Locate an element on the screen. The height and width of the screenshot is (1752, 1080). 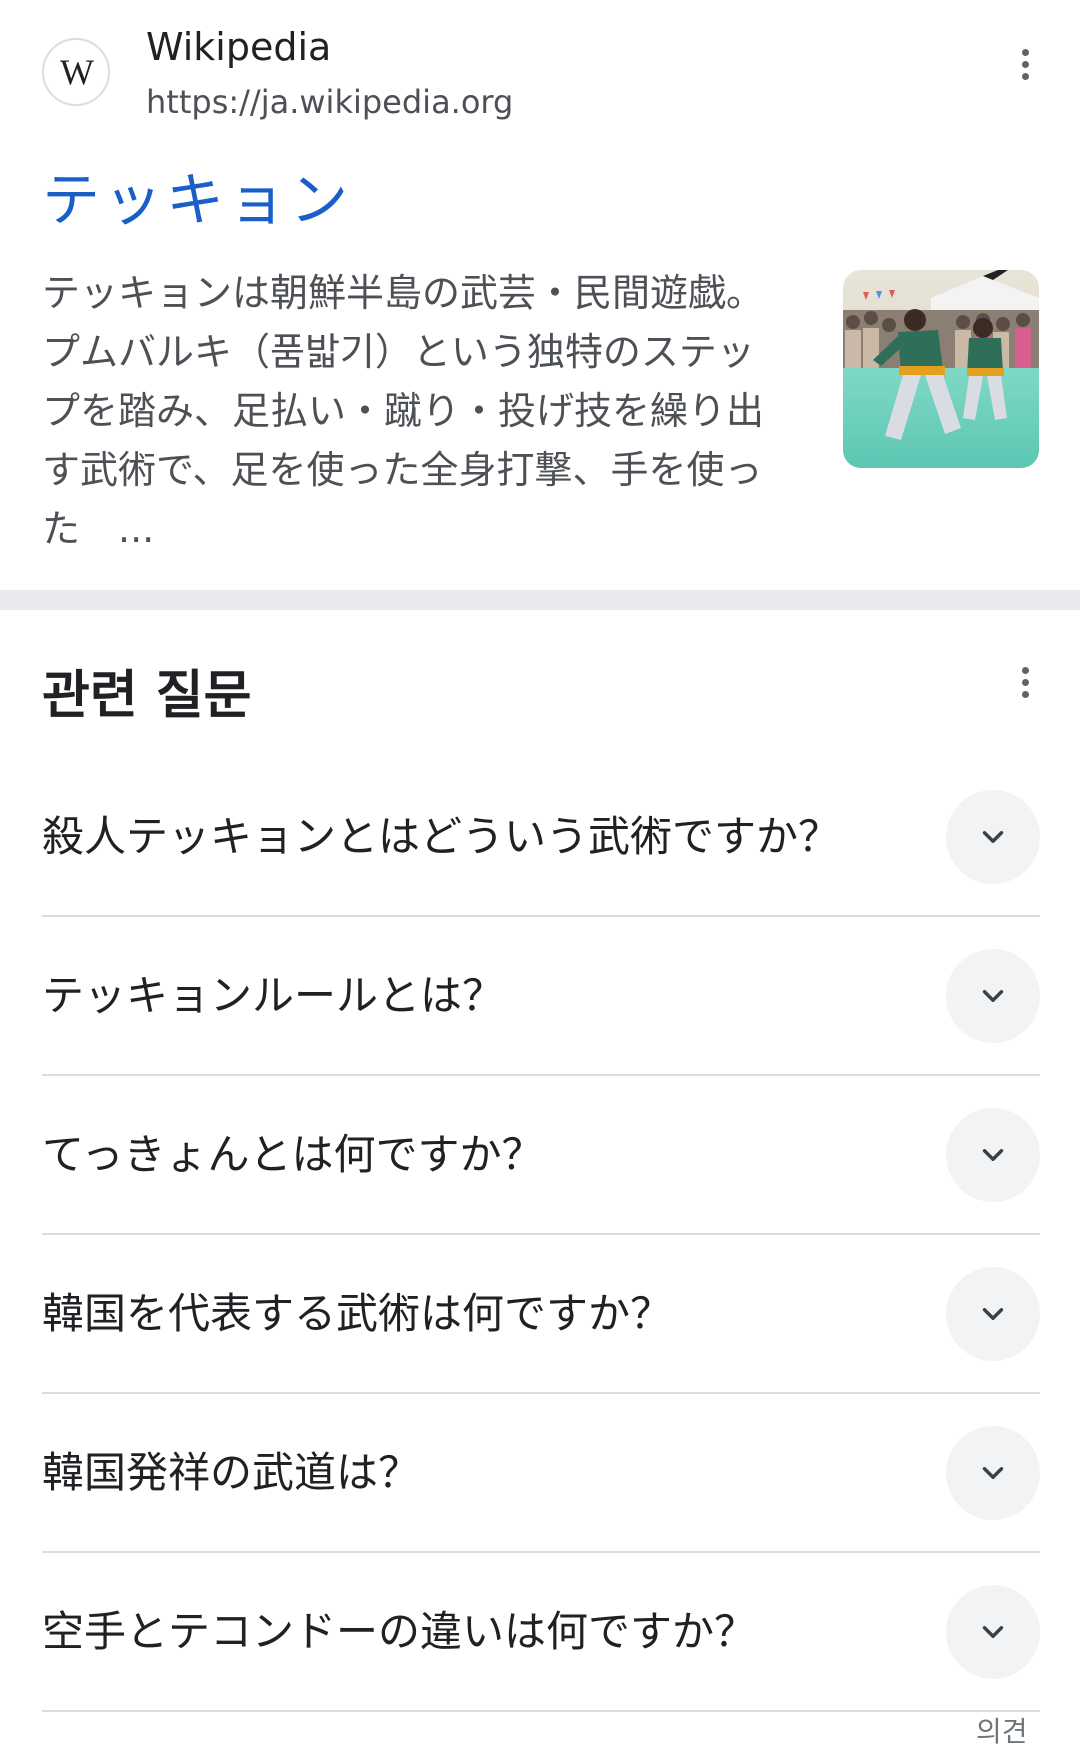
site-url: https://ja.wikipedia.org is located at coordinates (329, 102).